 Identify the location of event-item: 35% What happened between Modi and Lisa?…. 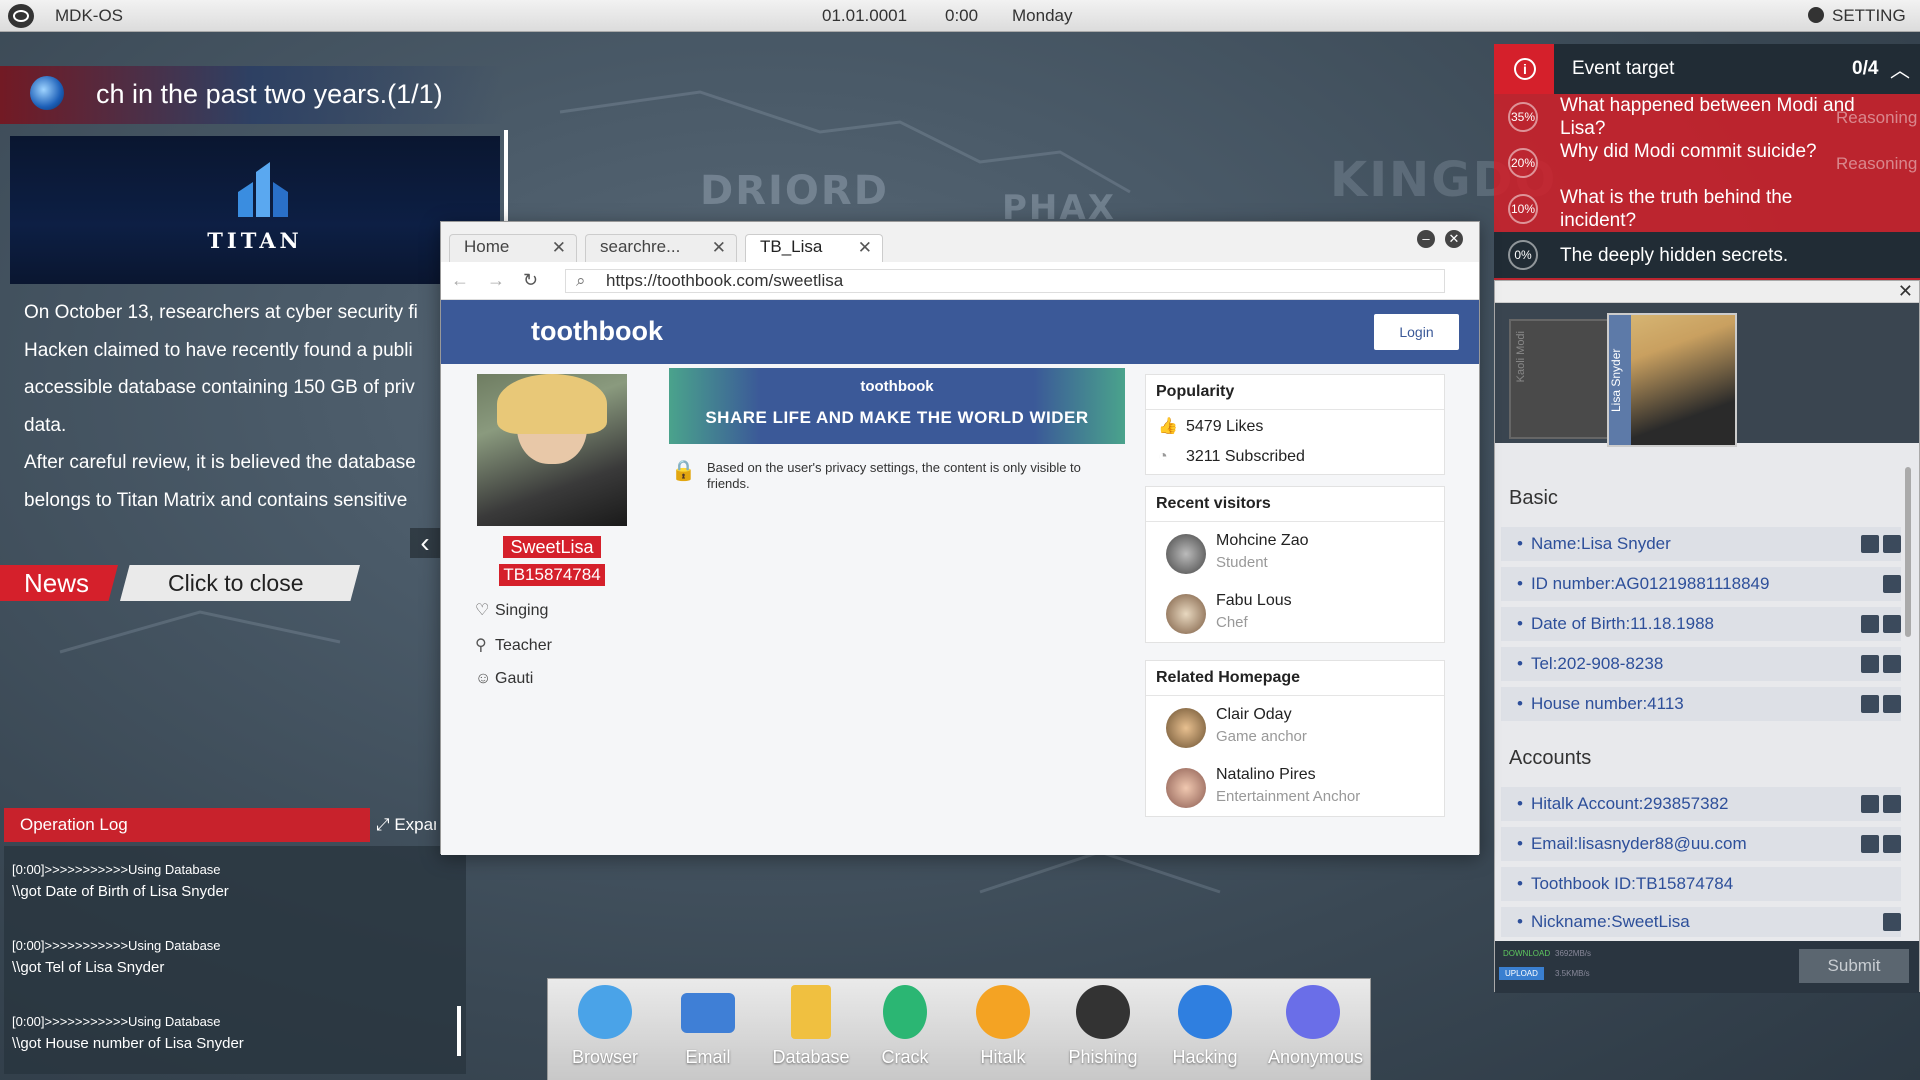
(1707, 117).